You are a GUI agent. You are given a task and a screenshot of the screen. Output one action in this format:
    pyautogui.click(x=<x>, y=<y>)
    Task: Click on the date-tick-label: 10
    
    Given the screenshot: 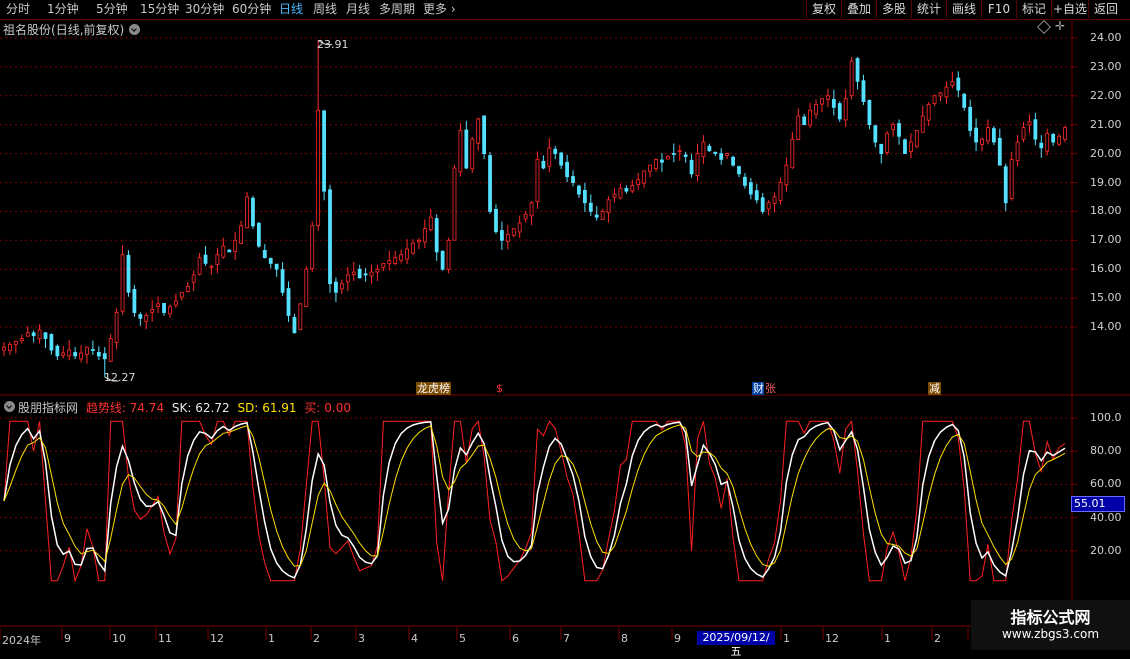 What is the action you would take?
    pyautogui.click(x=119, y=638)
    